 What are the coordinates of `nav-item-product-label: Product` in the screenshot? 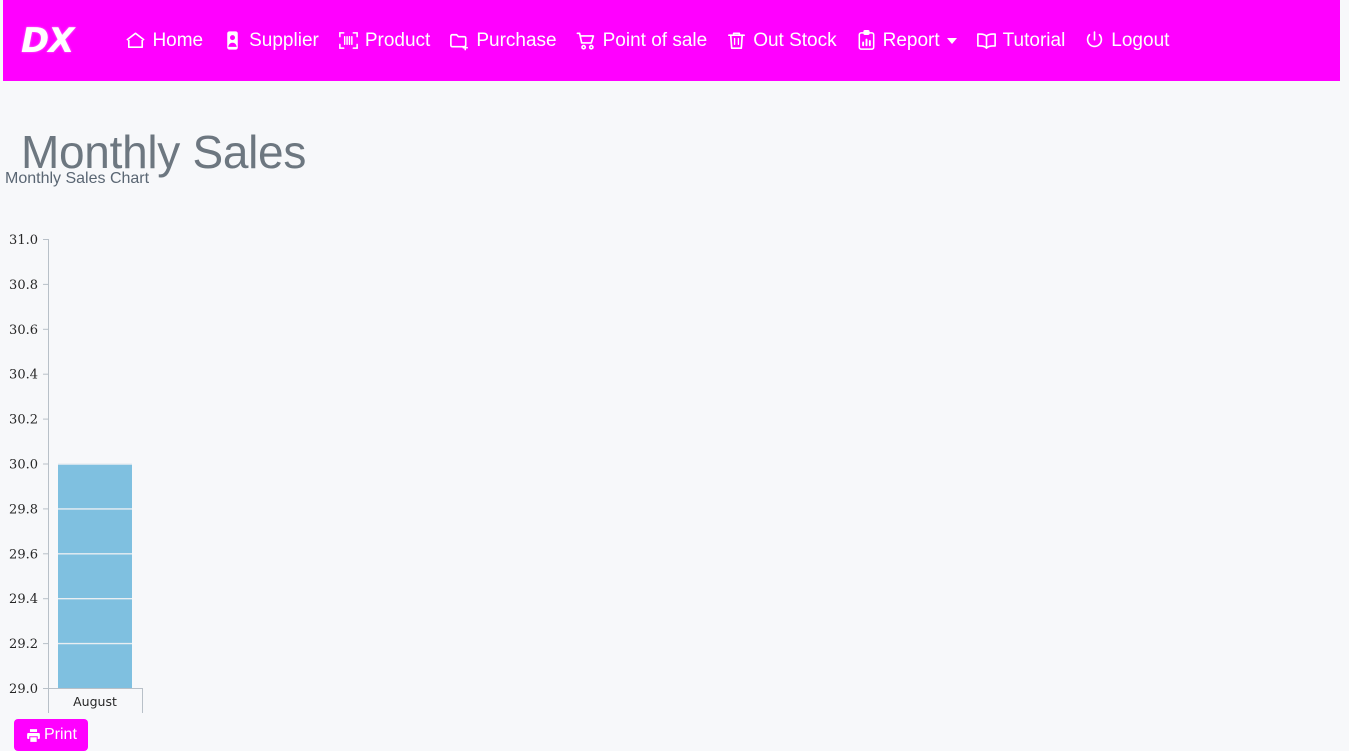 It's located at (397, 40).